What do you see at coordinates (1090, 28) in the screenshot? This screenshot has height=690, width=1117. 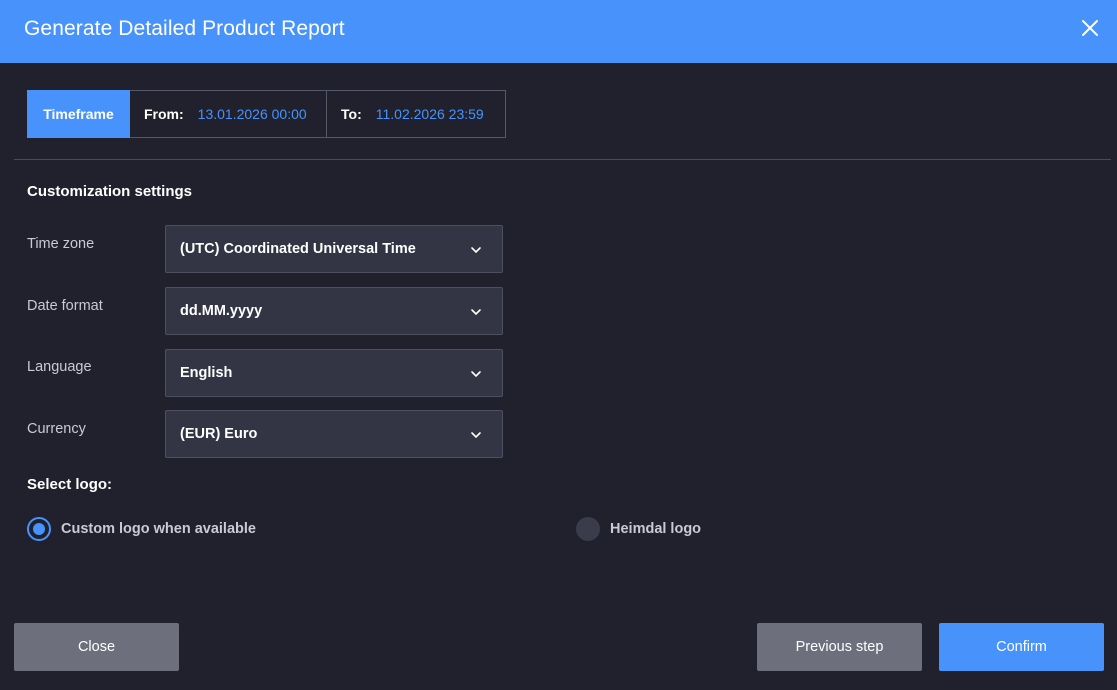 I see `close-icon` at bounding box center [1090, 28].